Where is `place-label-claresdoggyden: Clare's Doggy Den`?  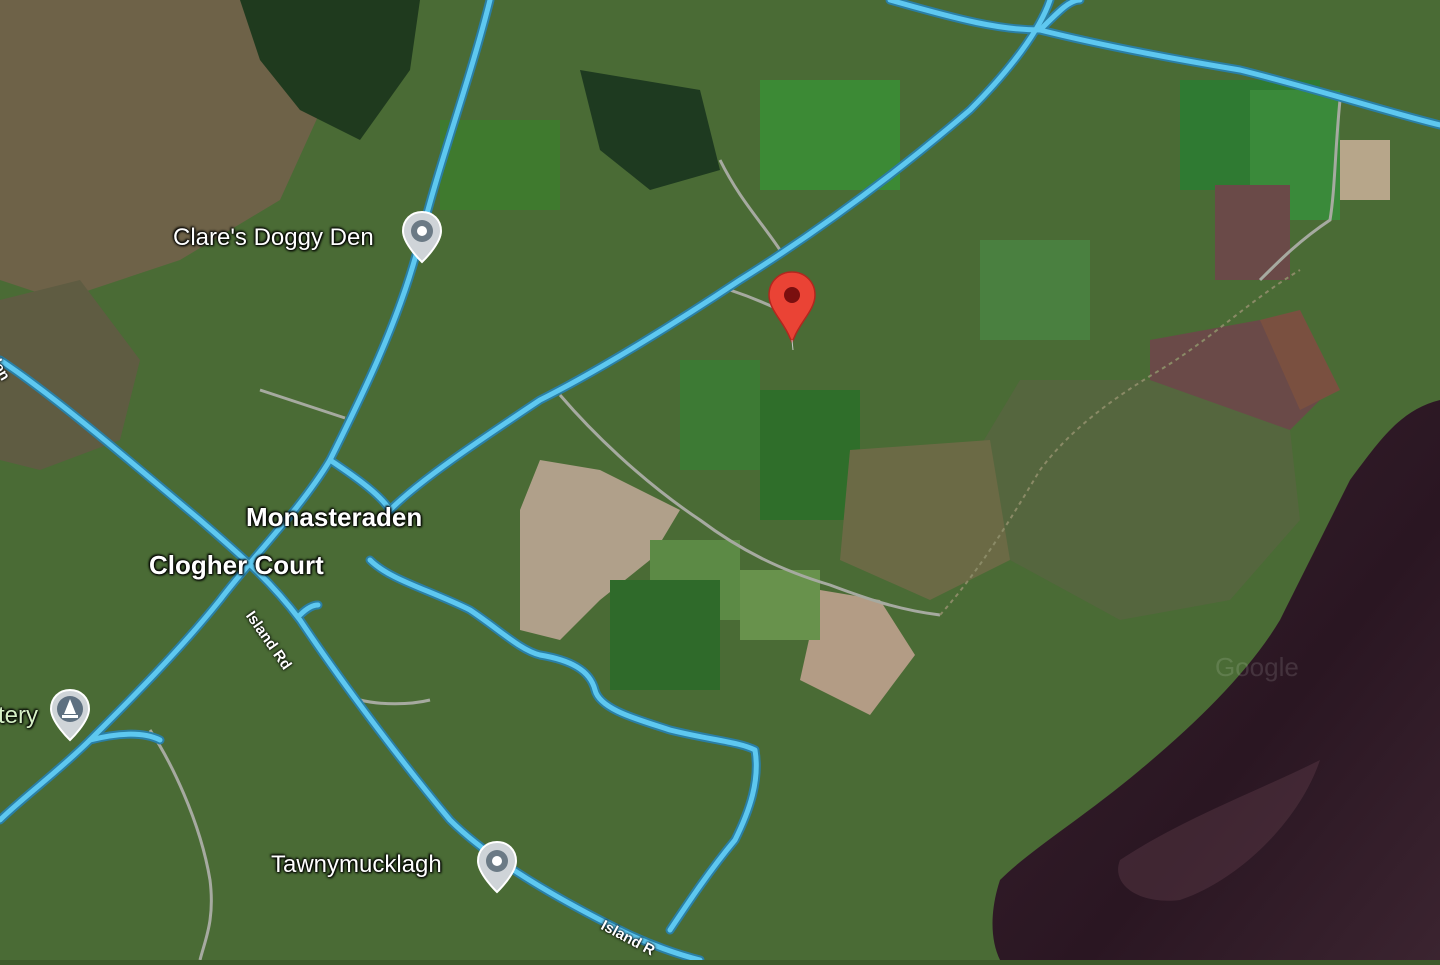
place-label-claresdoggyden: Clare's Doggy Den is located at coordinates (273, 238).